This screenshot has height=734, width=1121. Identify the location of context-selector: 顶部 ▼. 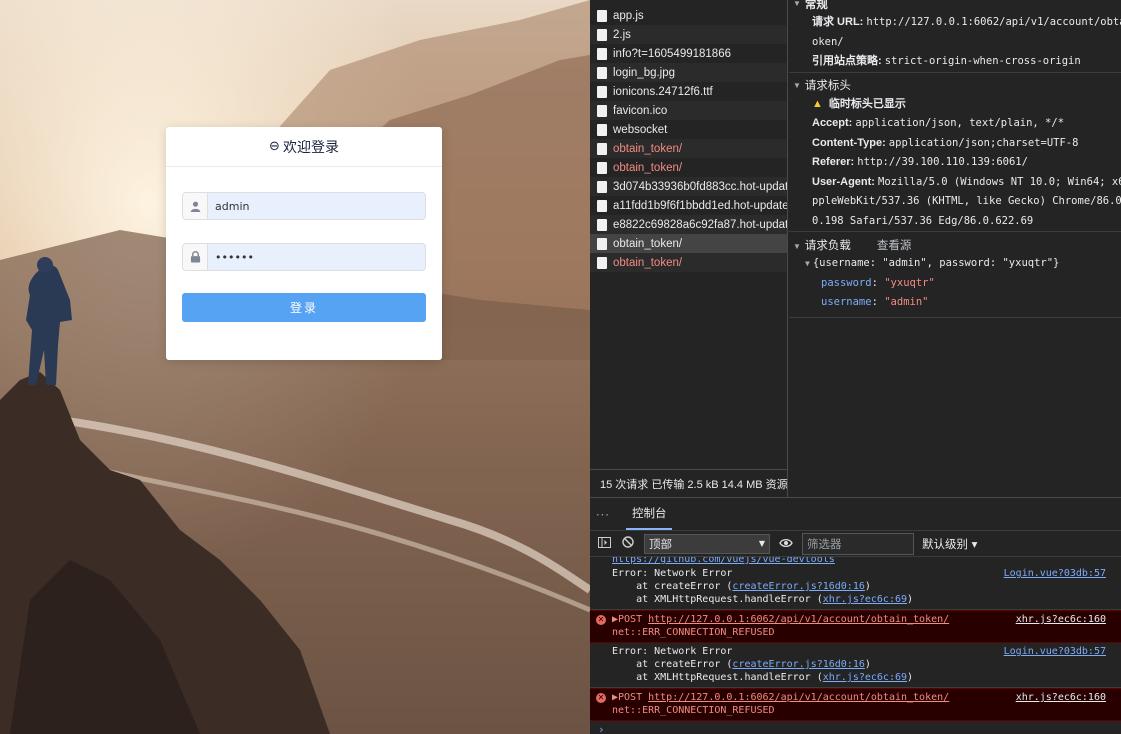
(707, 543).